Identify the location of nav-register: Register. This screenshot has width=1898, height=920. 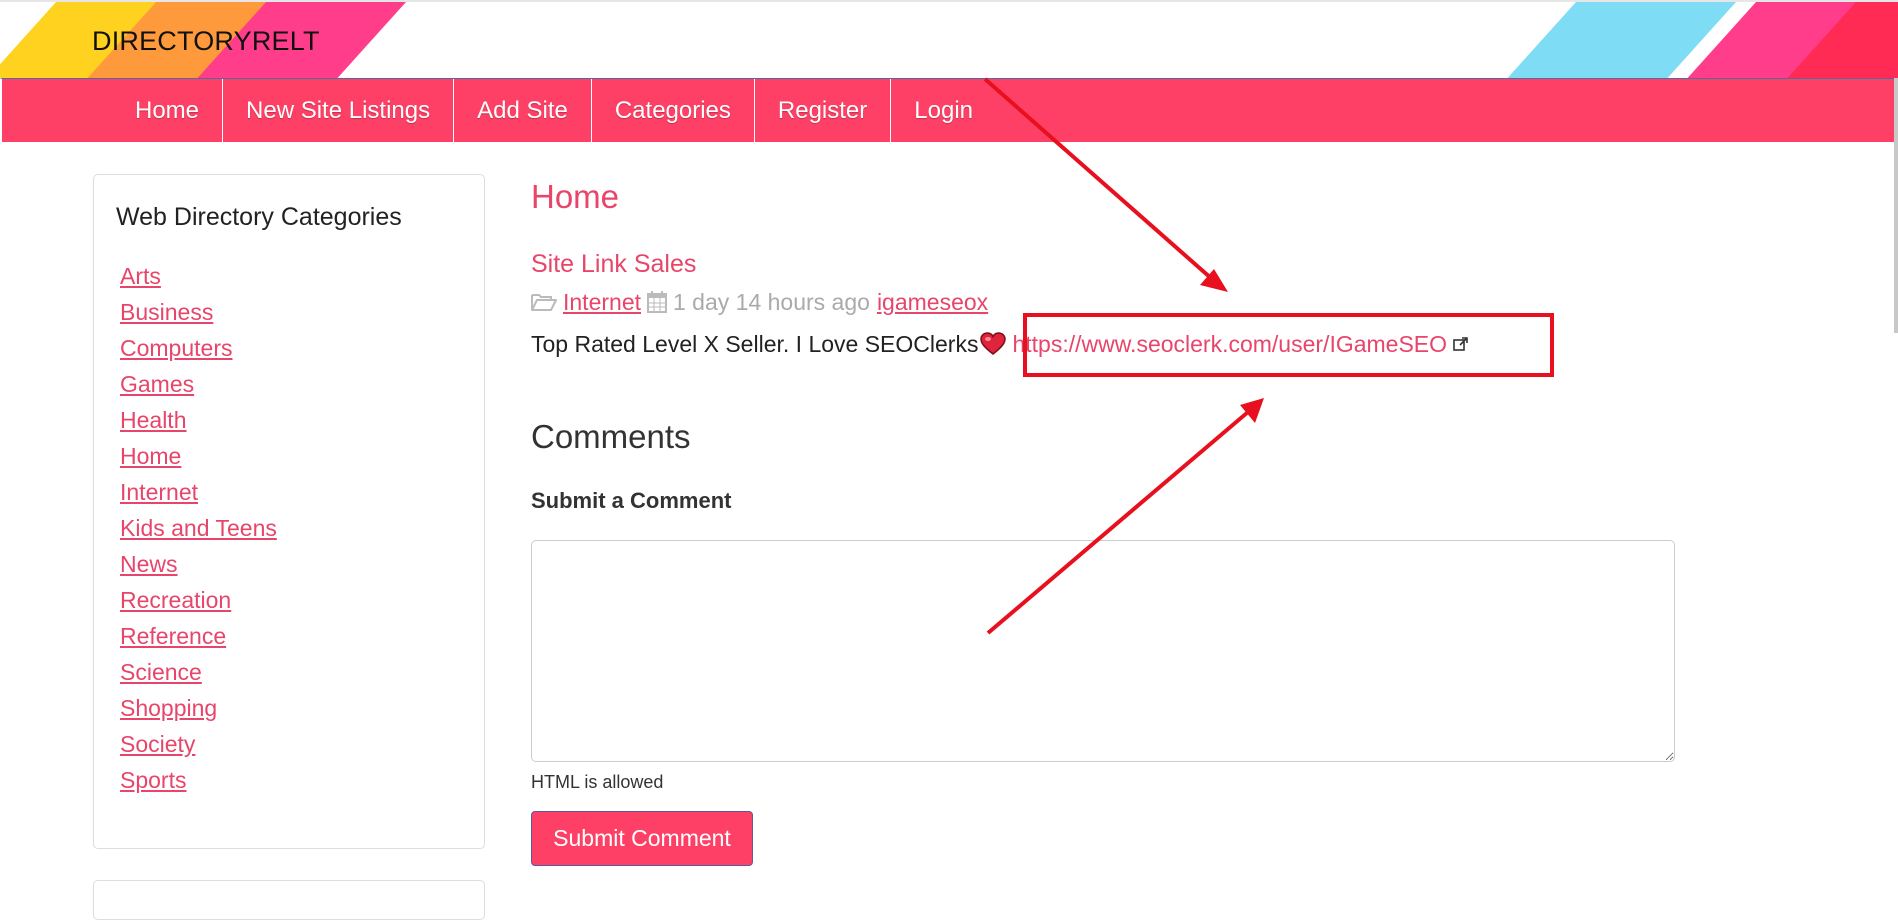
(823, 110).